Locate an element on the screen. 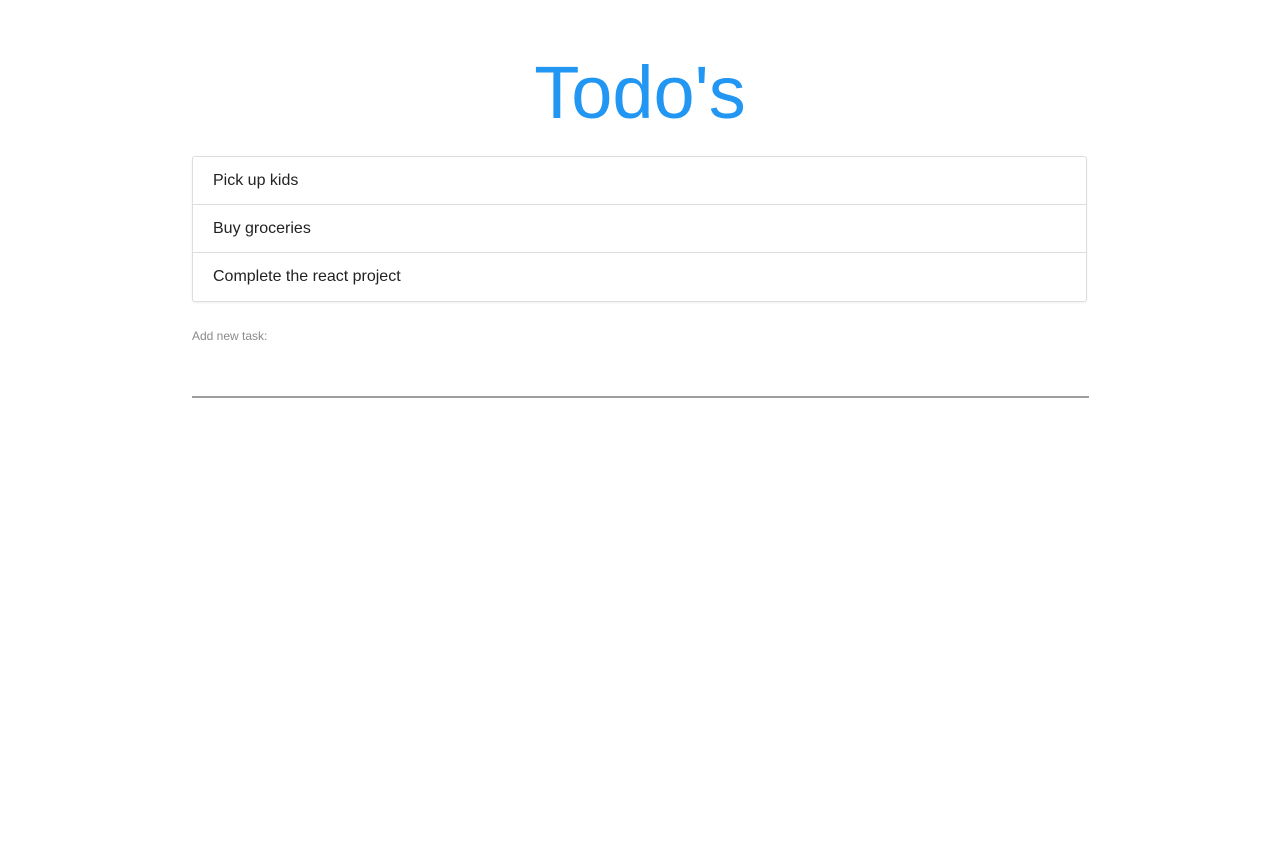 This screenshot has height=853, width=1280. add-task-form: Add new task: is located at coordinates (640, 363).